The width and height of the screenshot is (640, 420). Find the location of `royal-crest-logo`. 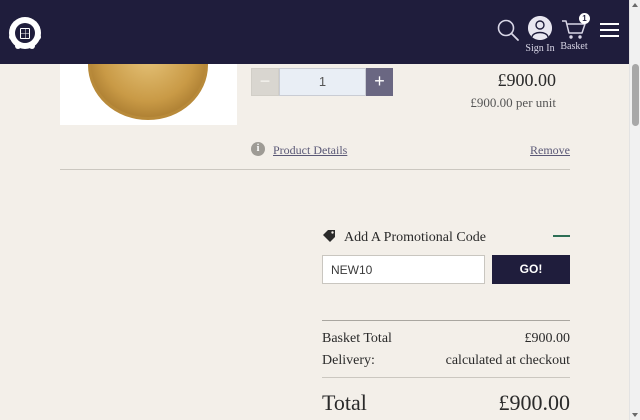

royal-crest-logo is located at coordinates (25, 32).